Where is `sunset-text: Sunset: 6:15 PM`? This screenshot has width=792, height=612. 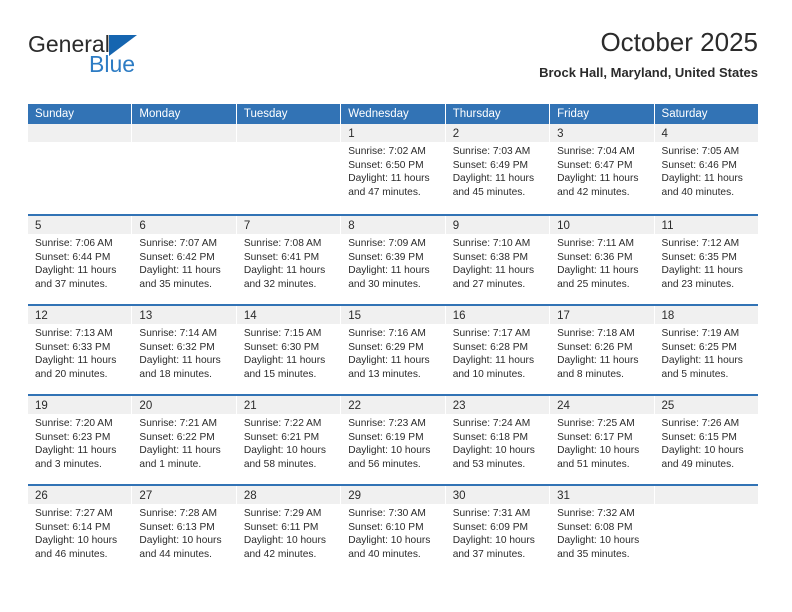 sunset-text: Sunset: 6:15 PM is located at coordinates (699, 437).